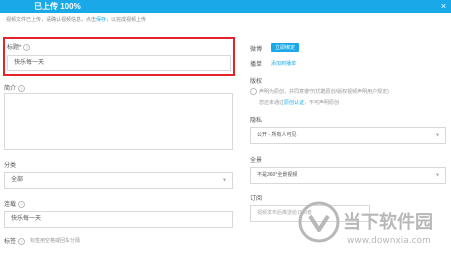  What do you see at coordinates (253, 92) in the screenshot?
I see `radio-icon` at bounding box center [253, 92].